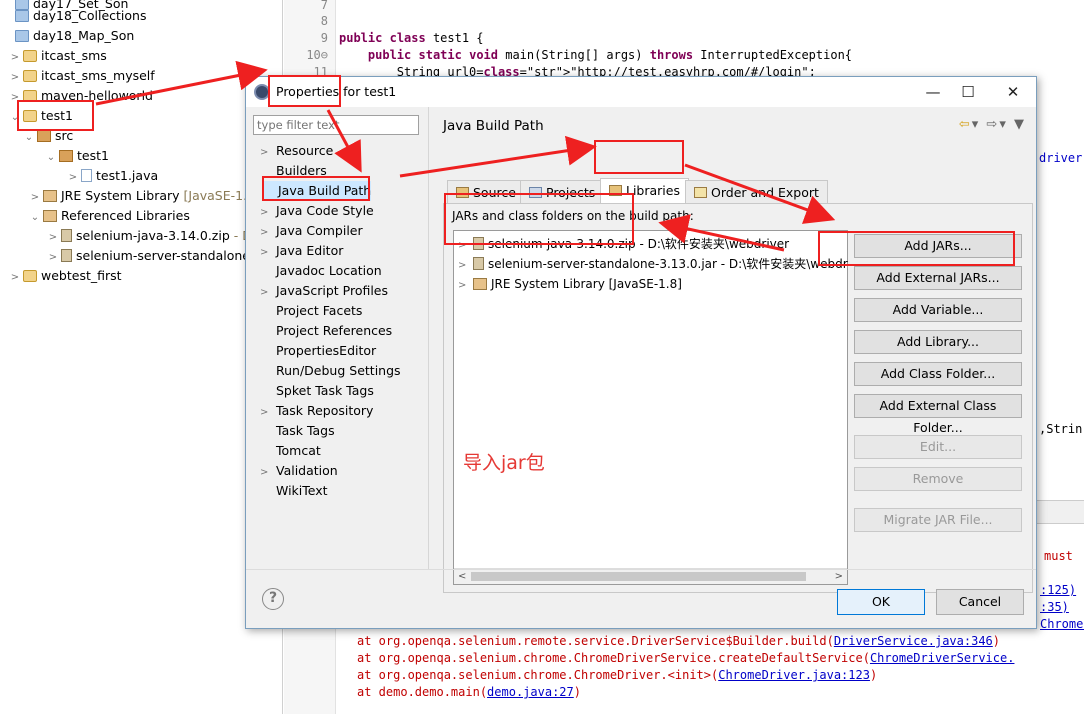 This screenshot has height=714, width=1084. What do you see at coordinates (326, 331) in the screenshot?
I see `nav-item-project-references: Project References` at bounding box center [326, 331].